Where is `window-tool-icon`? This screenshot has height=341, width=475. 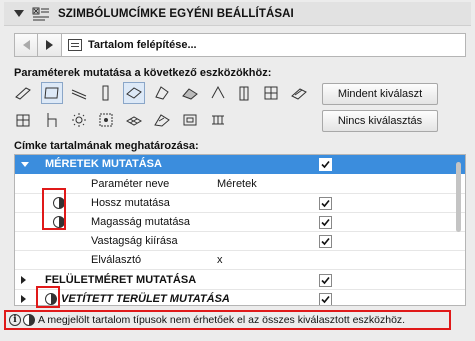 window-tool-icon is located at coordinates (218, 93).